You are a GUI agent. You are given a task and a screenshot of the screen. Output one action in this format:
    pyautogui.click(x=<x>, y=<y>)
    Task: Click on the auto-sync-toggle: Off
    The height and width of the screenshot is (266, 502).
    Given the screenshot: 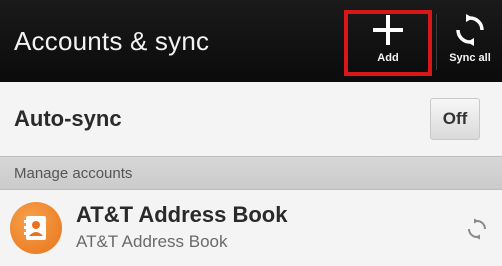 What is the action you would take?
    pyautogui.click(x=455, y=119)
    